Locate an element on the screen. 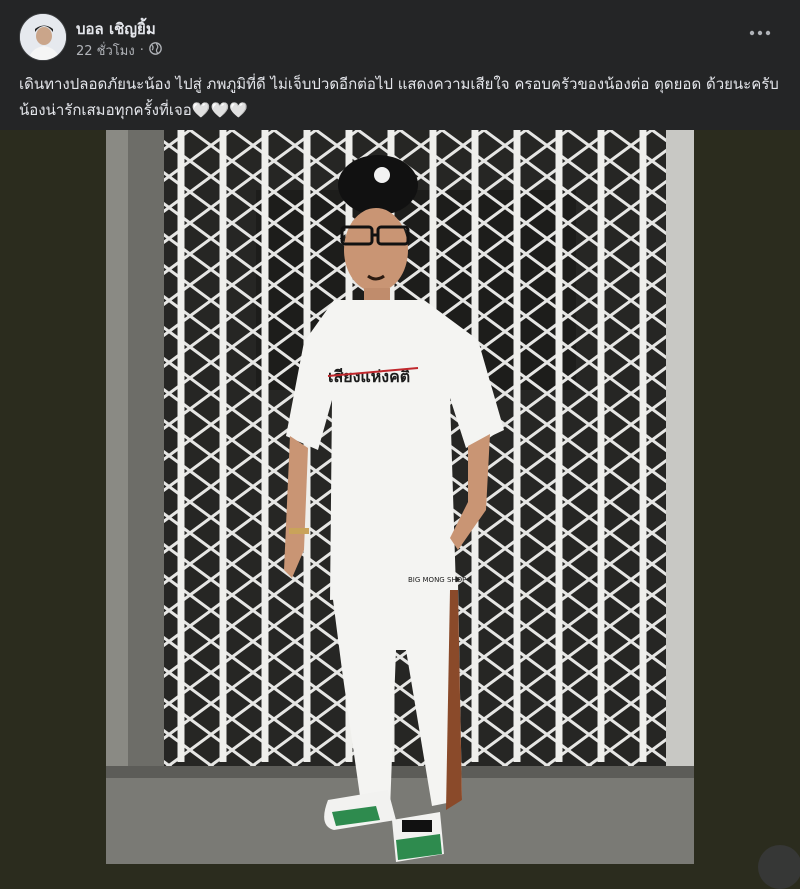 The height and width of the screenshot is (889, 800). scroll-button is located at coordinates (779, 867).